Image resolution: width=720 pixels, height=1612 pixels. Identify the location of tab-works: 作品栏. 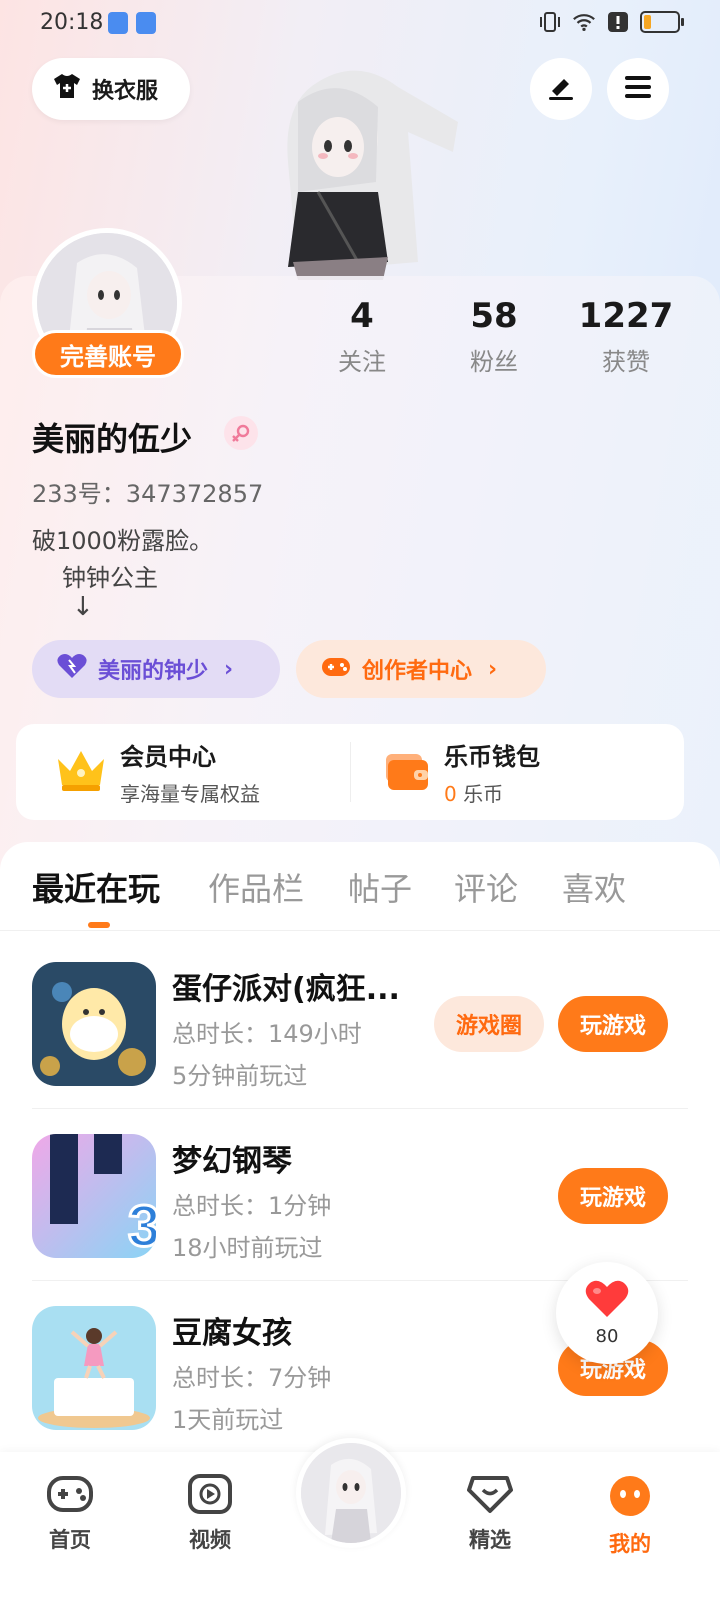
(256, 887).